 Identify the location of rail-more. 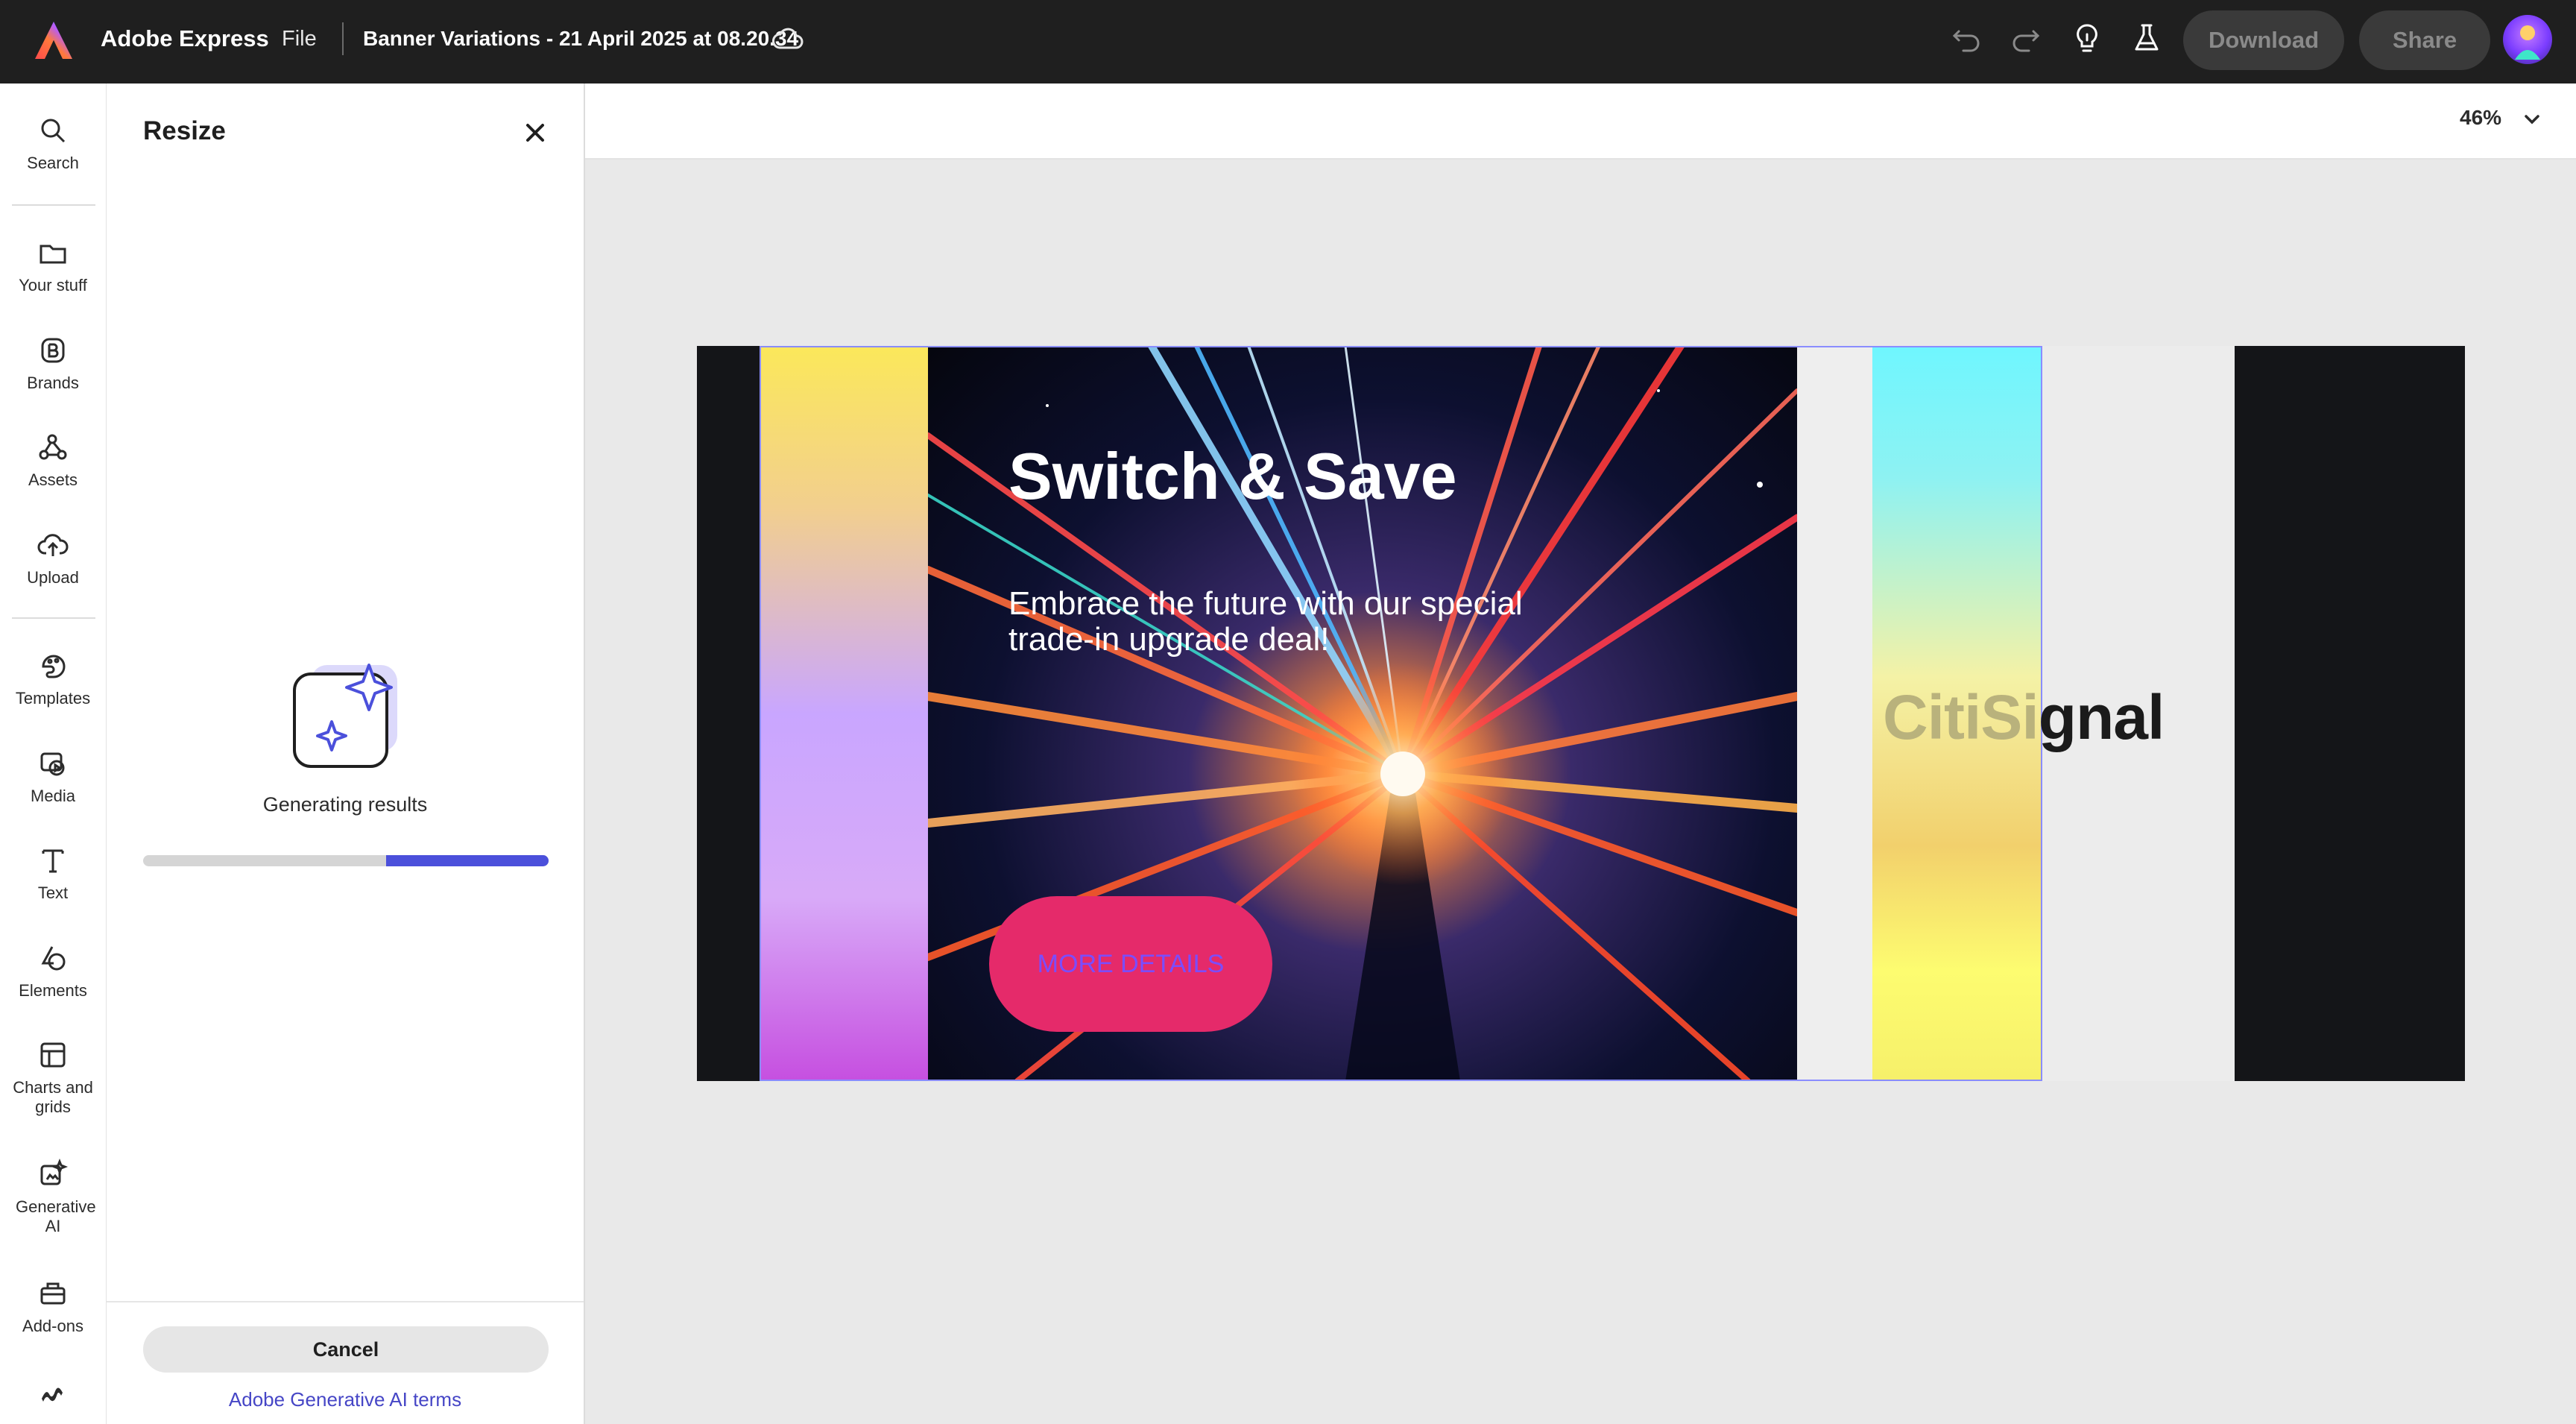
(53, 1395).